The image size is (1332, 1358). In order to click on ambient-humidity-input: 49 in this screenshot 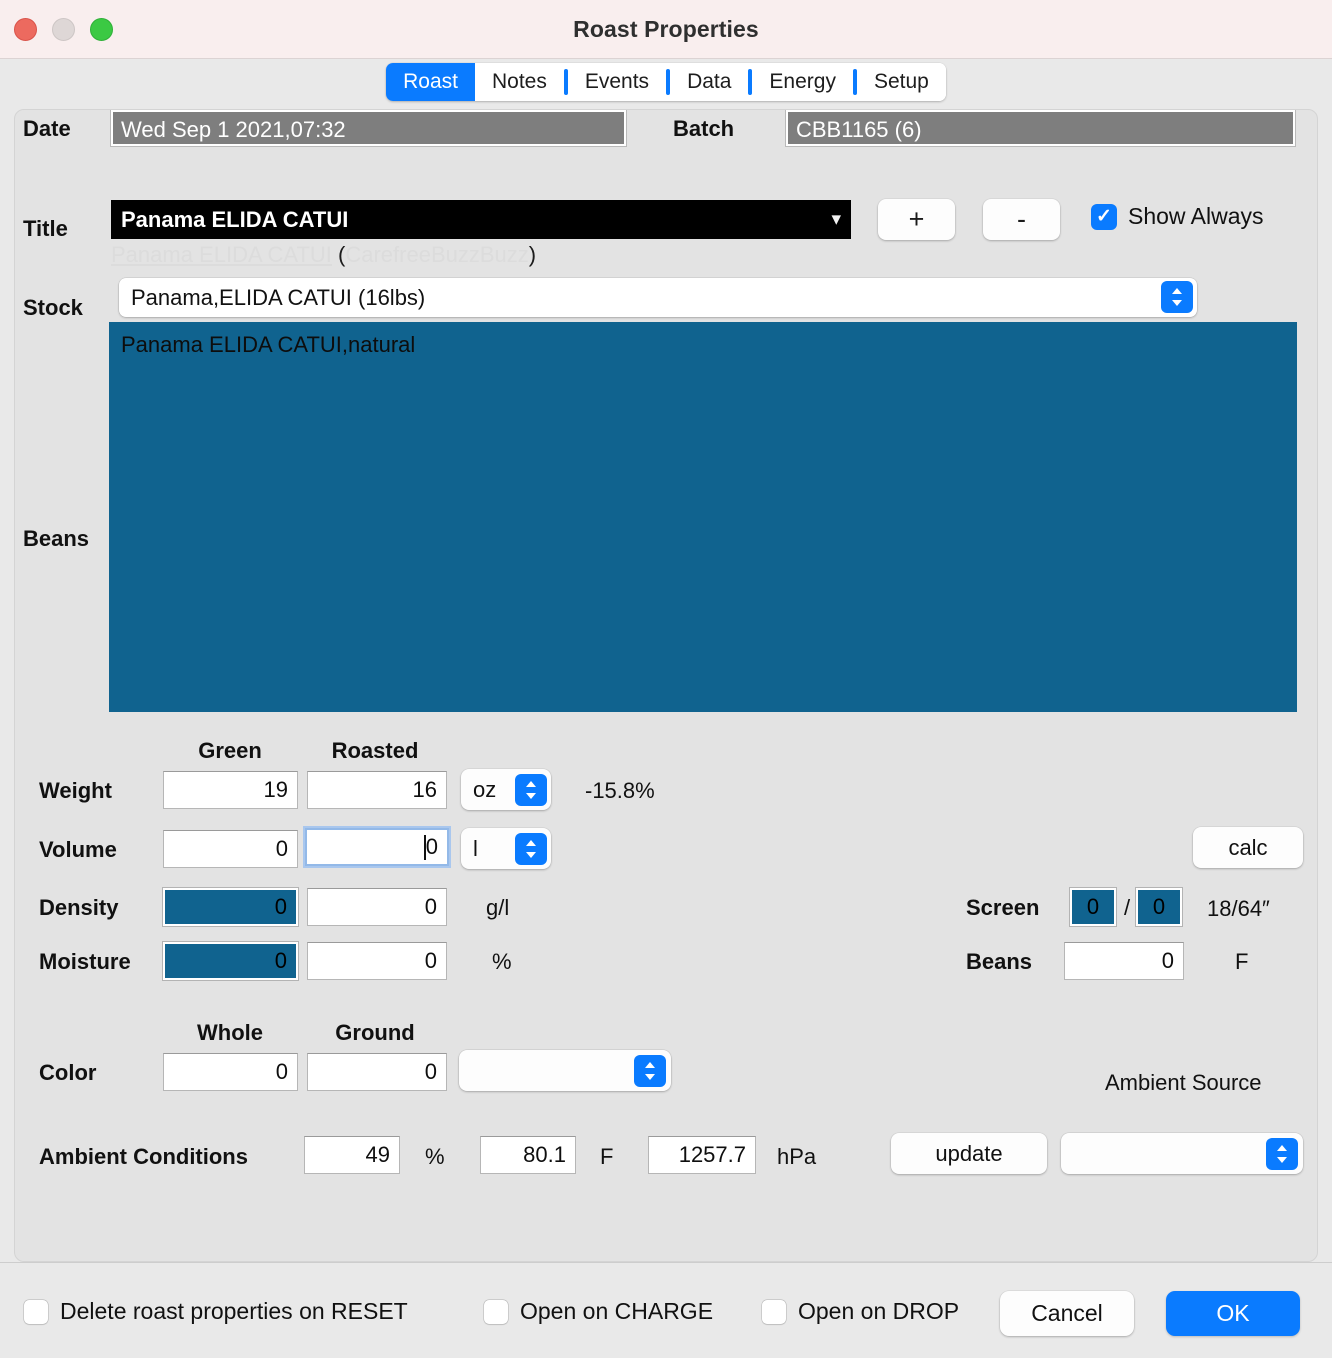, I will do `click(352, 1155)`.